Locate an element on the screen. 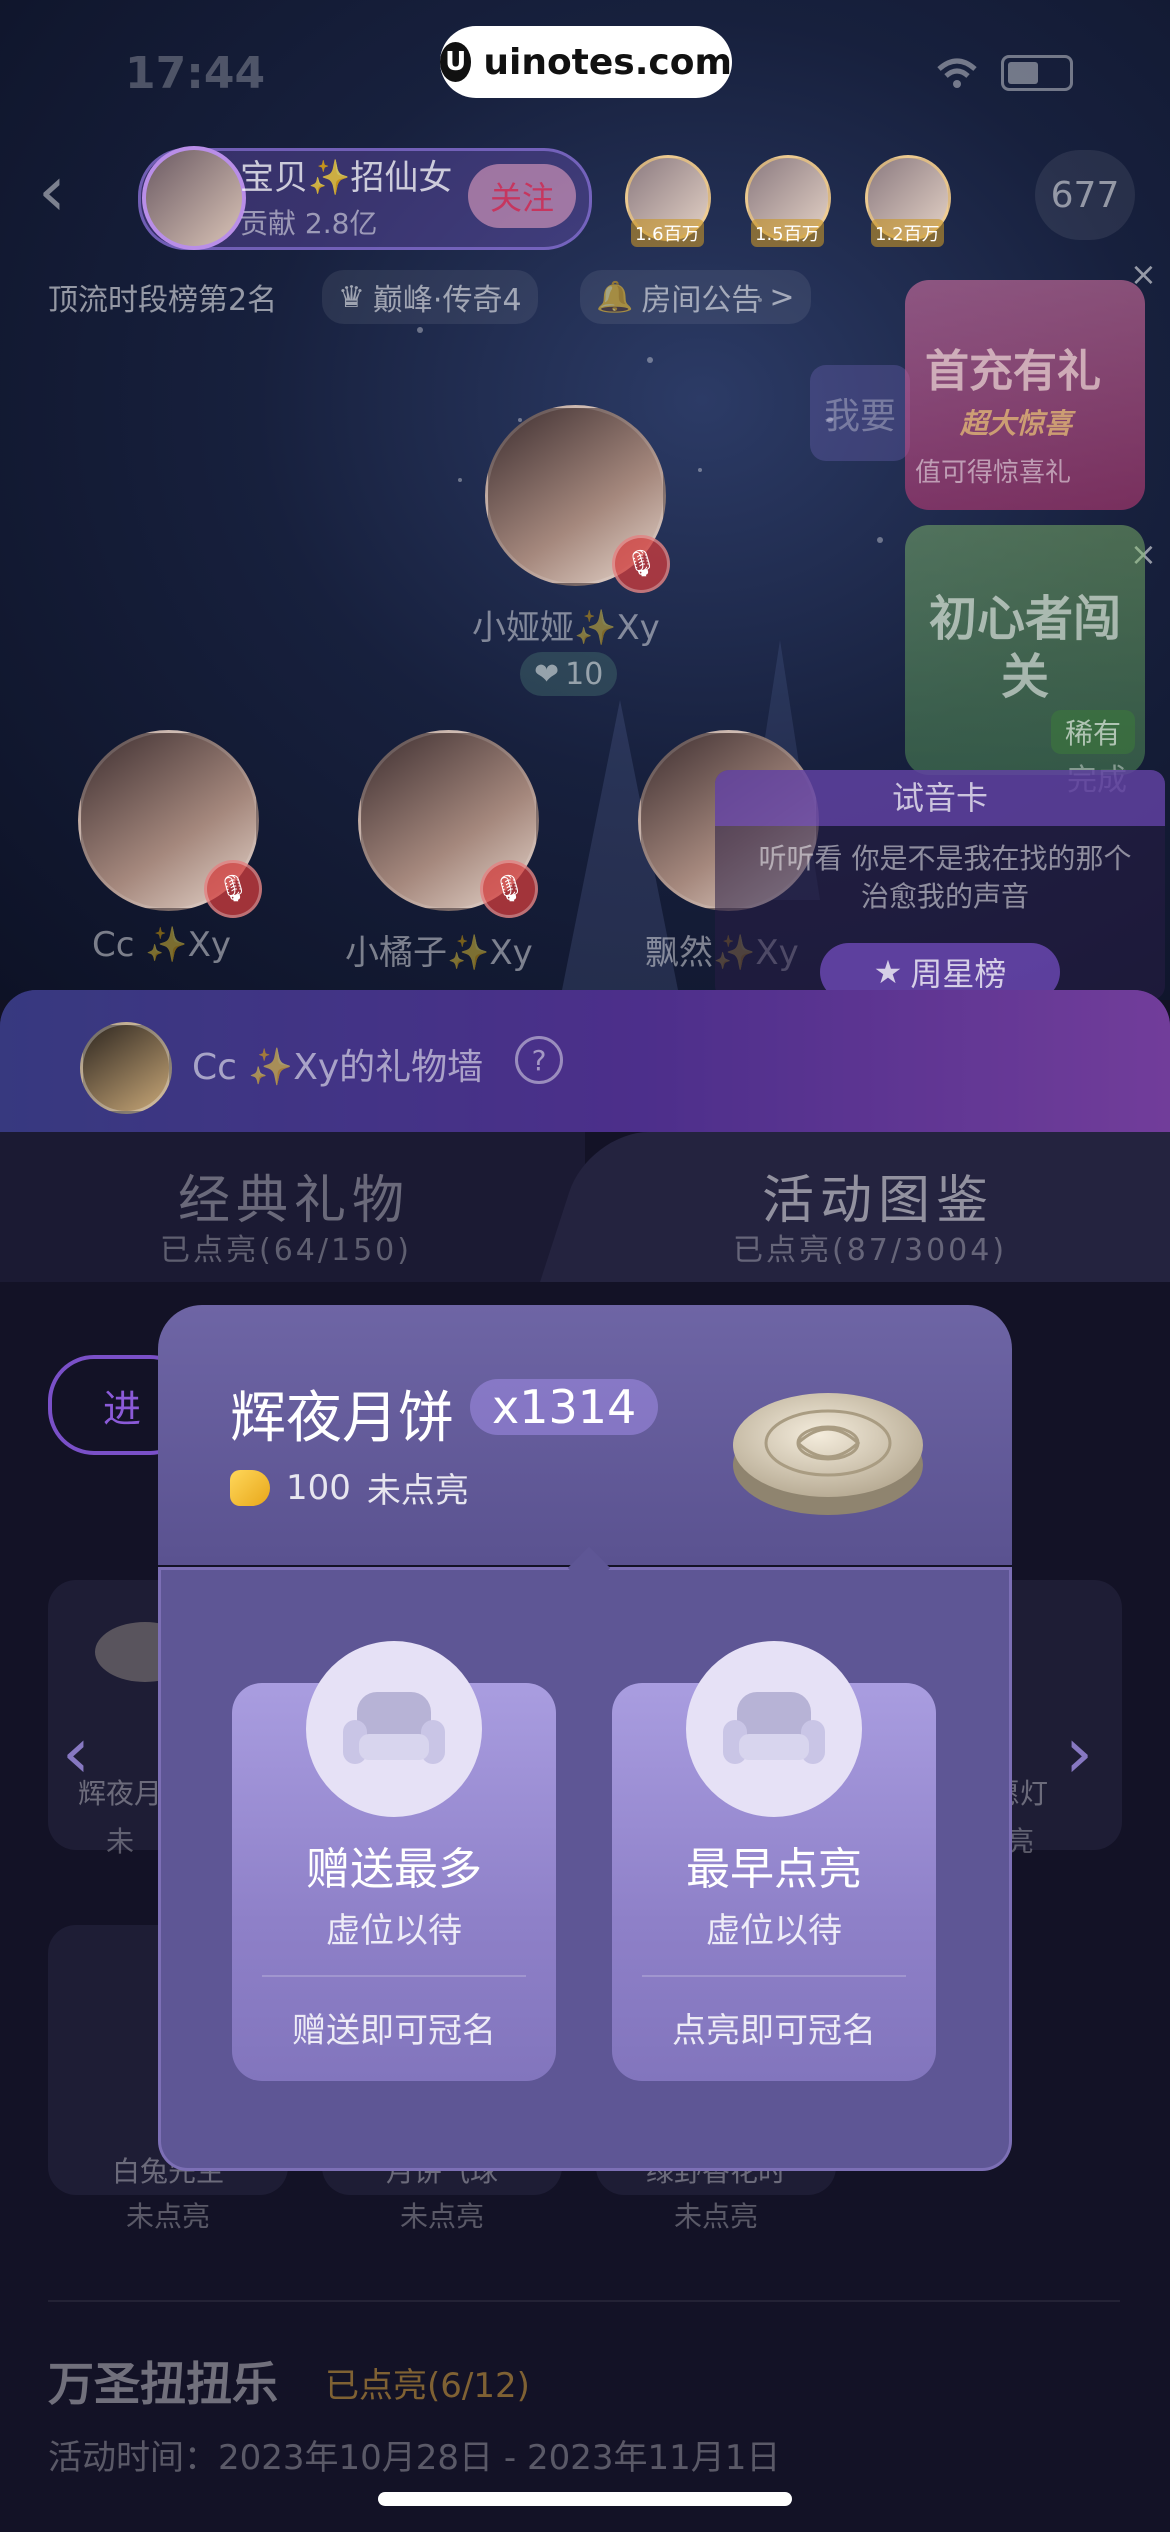 Image resolution: width=1170 pixels, height=2532 pixels. event-progress: 已点亮(6/12) is located at coordinates (427, 2386).